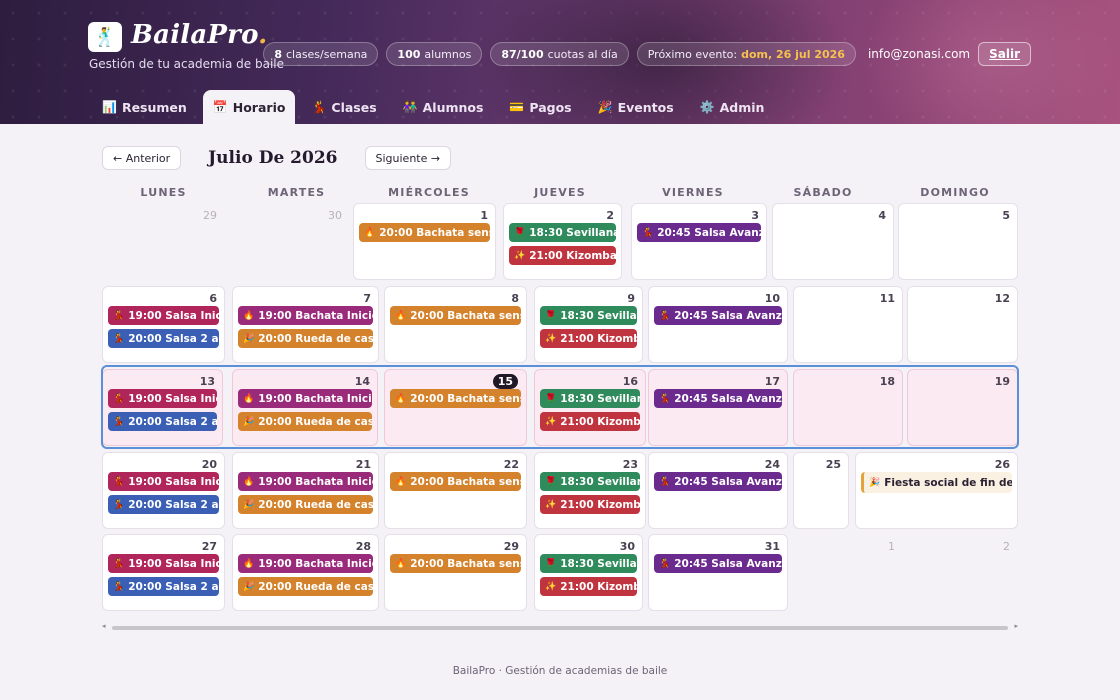 The width and height of the screenshot is (1120, 700). Describe the element at coordinates (551, 421) in the screenshot. I see `event-icon: ✨` at that location.